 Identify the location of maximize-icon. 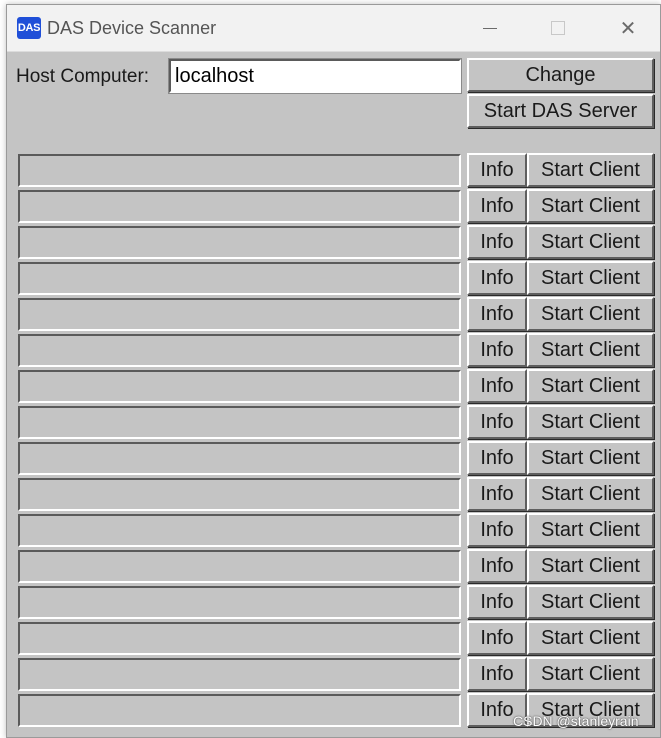
(558, 28).